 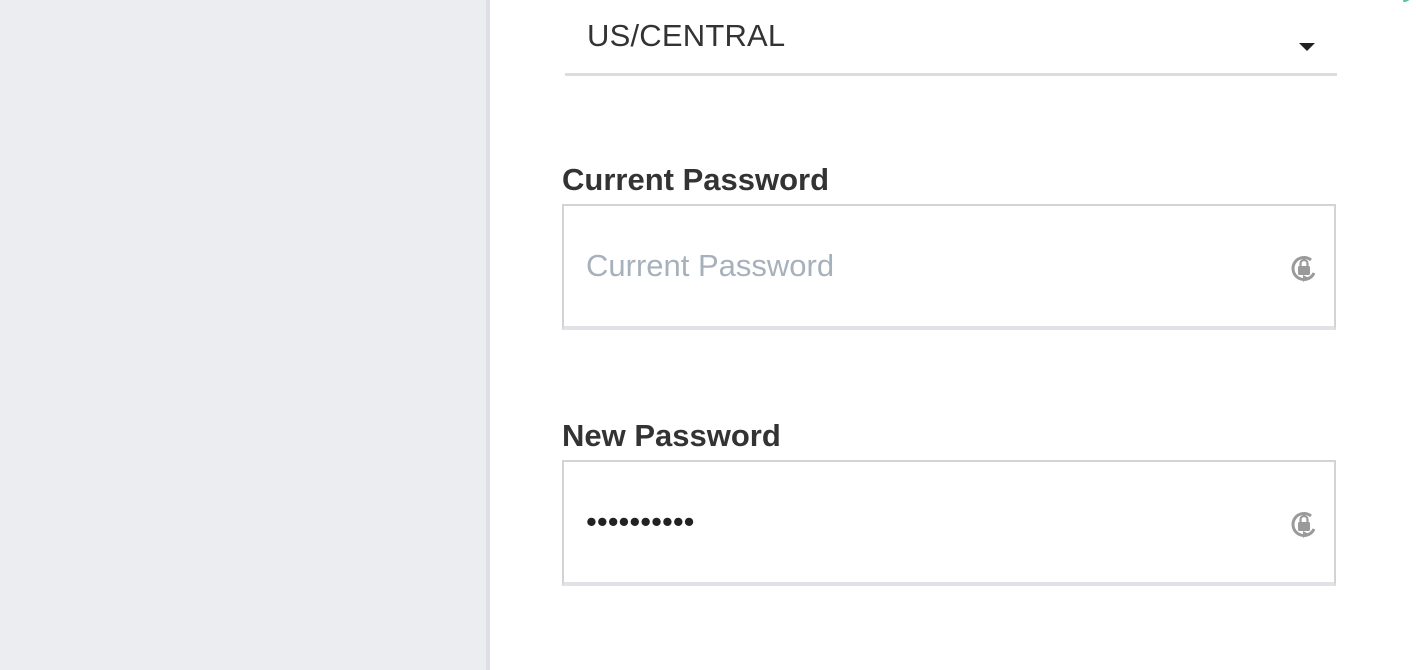 I want to click on timezone-select: US/CENTRAL, so click(x=951, y=38).